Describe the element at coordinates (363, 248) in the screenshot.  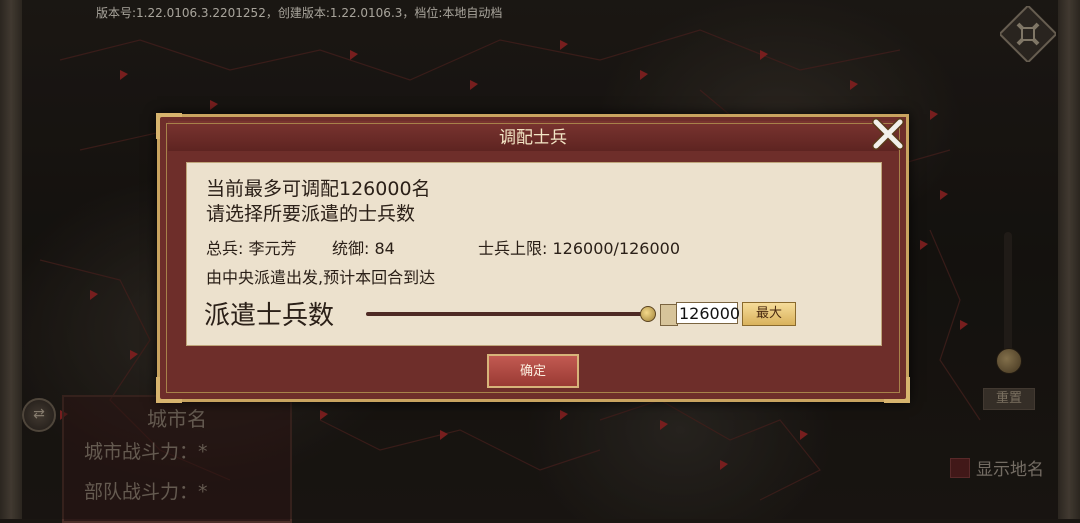
I see `command-text: 统御: 84` at that location.